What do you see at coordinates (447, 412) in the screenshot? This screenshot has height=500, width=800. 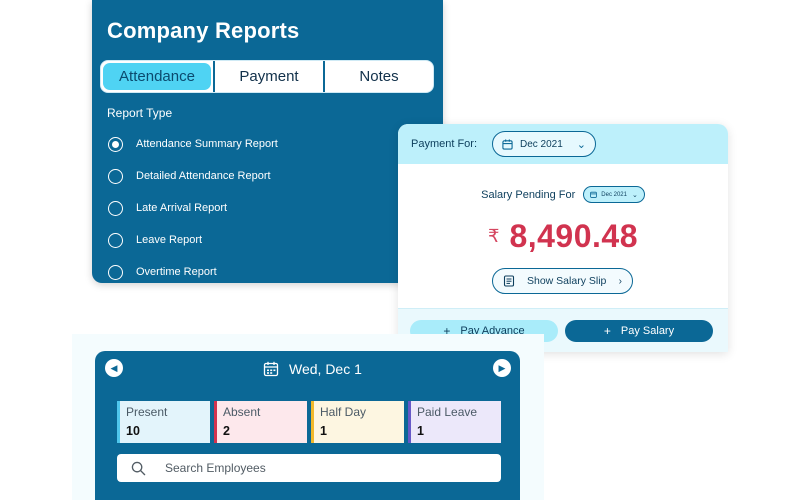 I see `stat-label: Paid Leave` at bounding box center [447, 412].